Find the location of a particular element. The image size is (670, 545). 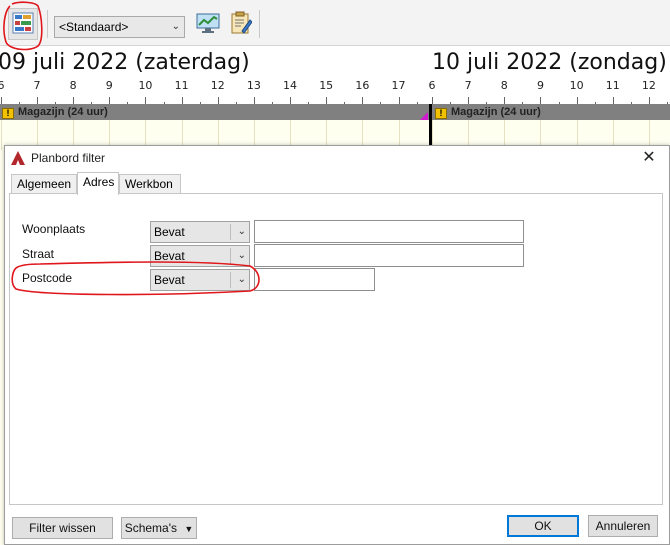

hour-label: 15 is located at coordinates (326, 85).